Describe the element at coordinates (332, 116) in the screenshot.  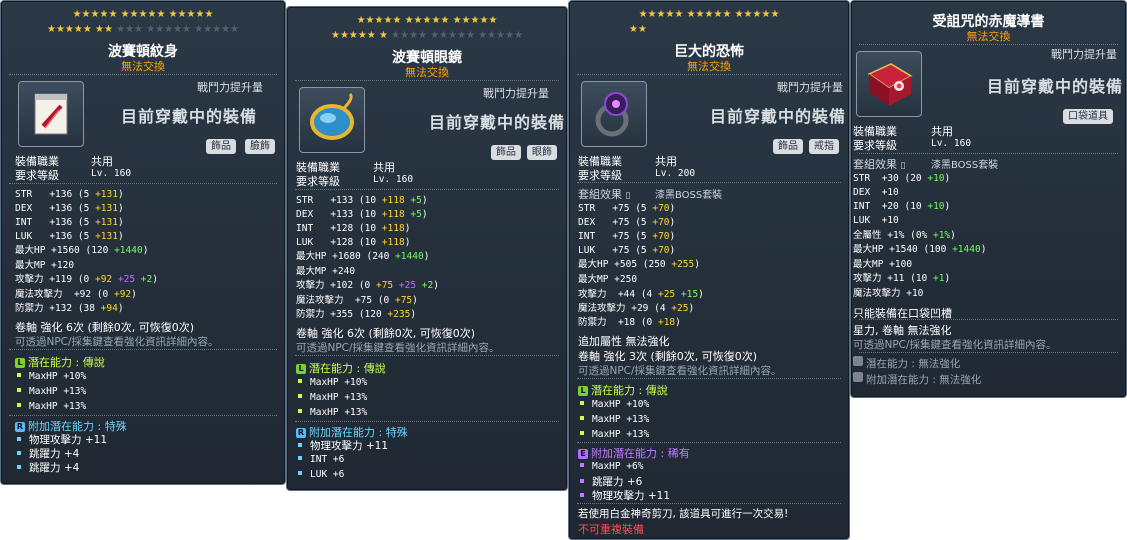
I see `monocle-icon` at that location.